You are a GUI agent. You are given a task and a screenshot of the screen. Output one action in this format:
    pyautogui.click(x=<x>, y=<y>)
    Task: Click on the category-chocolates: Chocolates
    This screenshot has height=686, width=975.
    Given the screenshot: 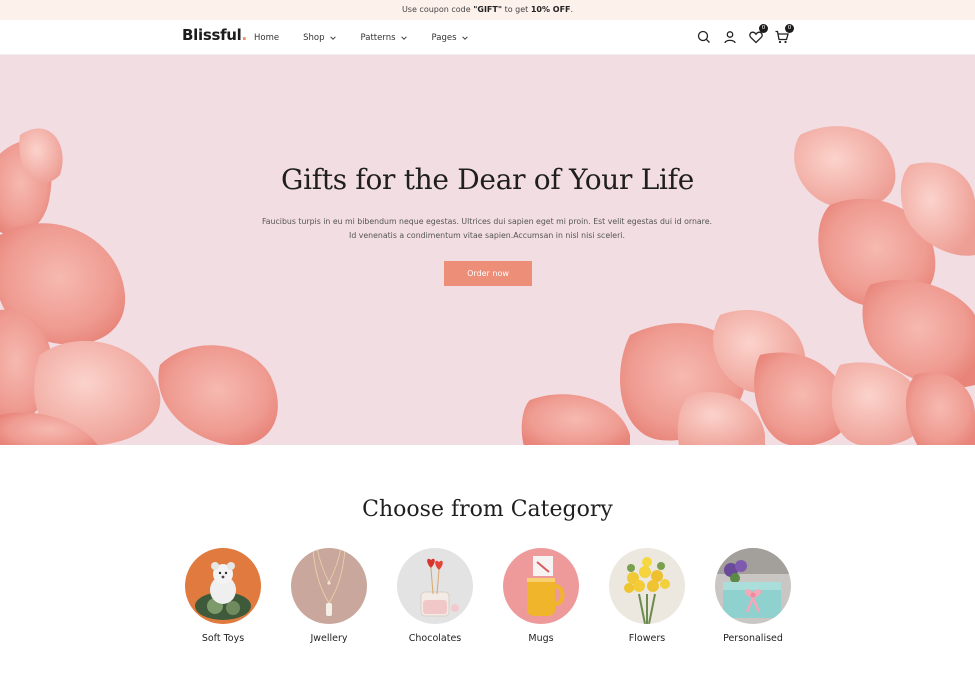 What is the action you would take?
    pyautogui.click(x=435, y=596)
    